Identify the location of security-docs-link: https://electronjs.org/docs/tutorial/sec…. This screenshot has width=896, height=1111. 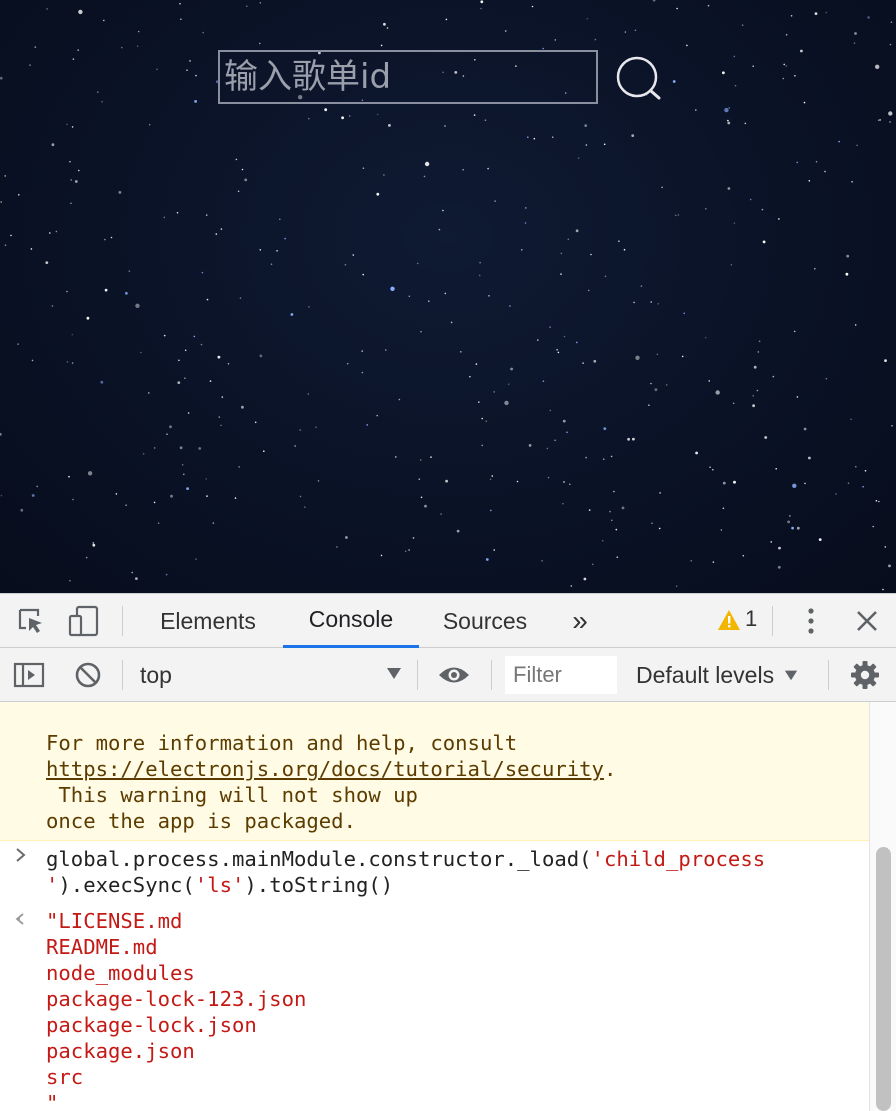
(325, 769).